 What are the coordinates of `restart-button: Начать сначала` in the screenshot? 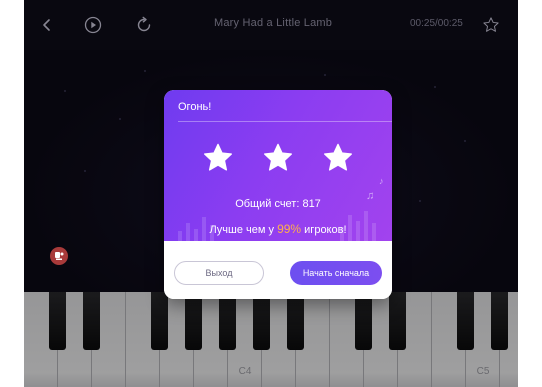 It's located at (336, 273).